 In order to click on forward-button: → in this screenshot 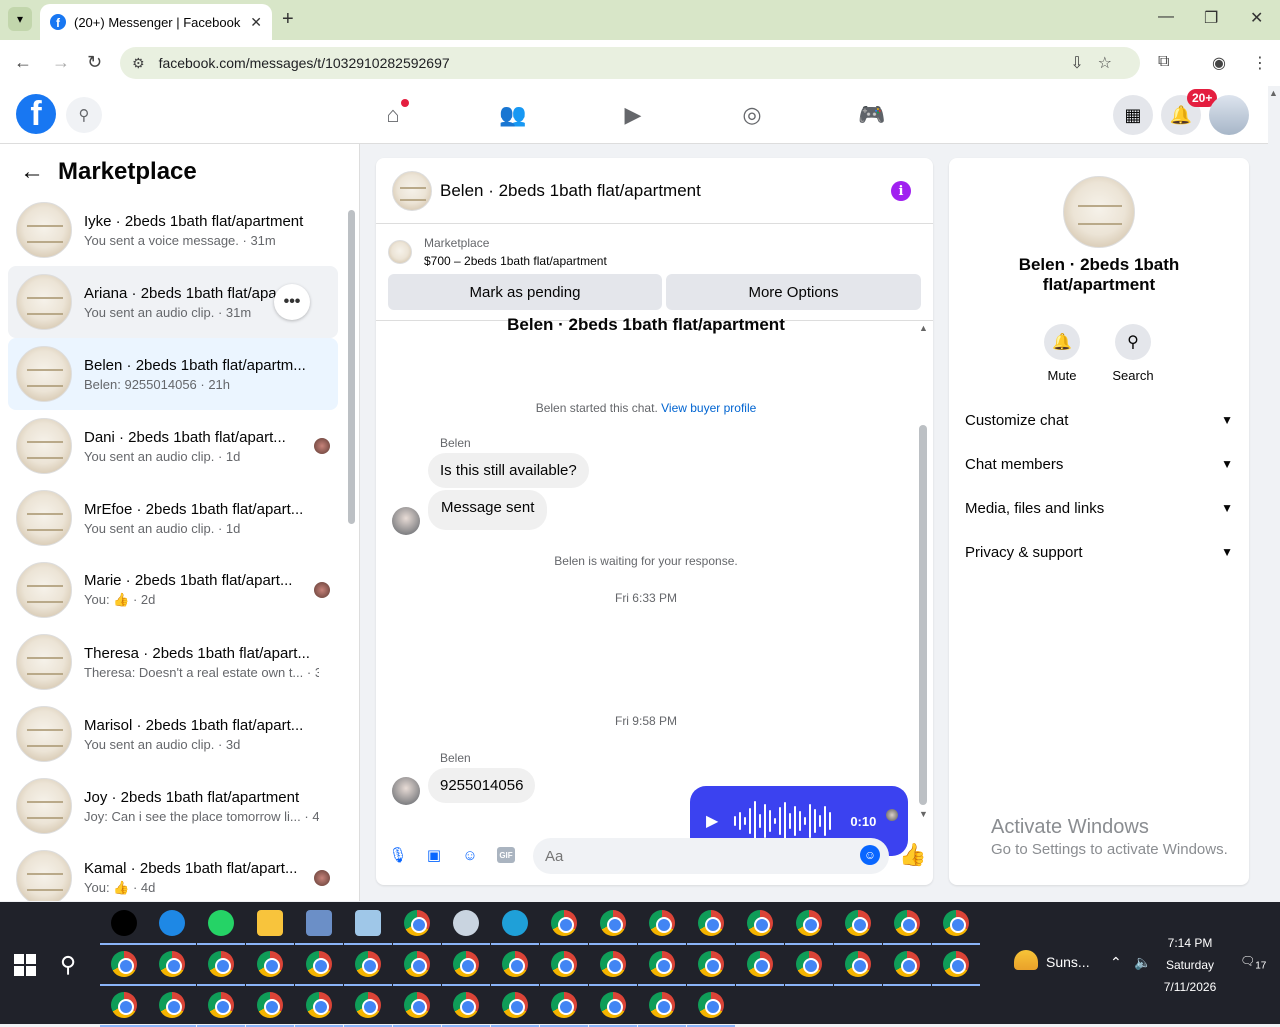, I will do `click(61, 62)`.